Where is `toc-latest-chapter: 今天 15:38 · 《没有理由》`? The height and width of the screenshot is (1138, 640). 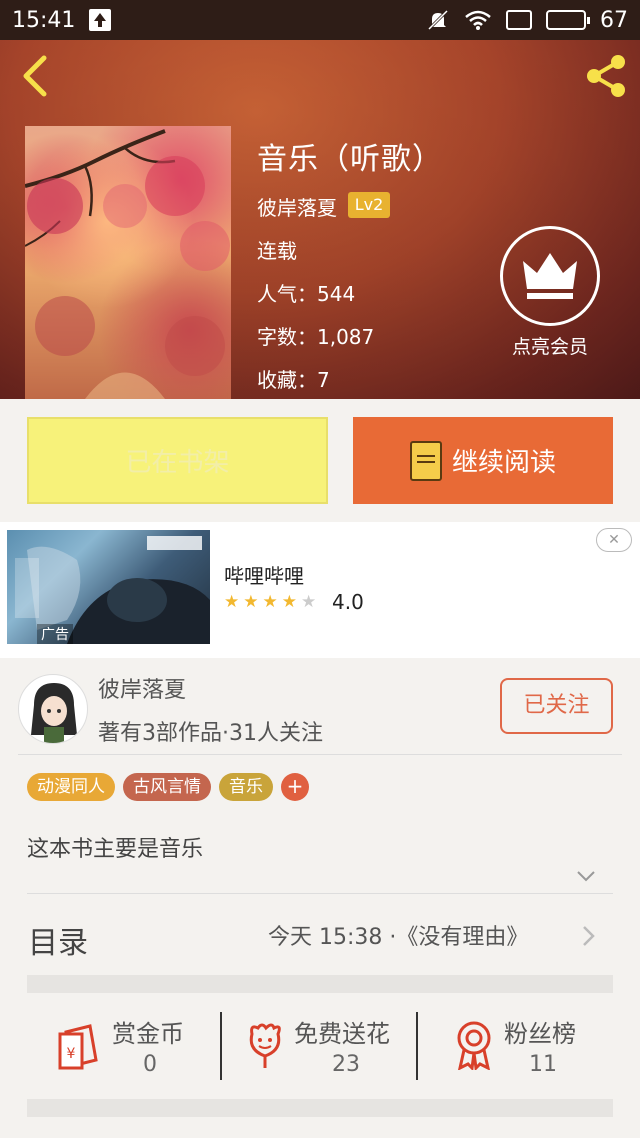
toc-latest-chapter: 今天 15:38 · 《没有理由》 is located at coordinates (398, 935).